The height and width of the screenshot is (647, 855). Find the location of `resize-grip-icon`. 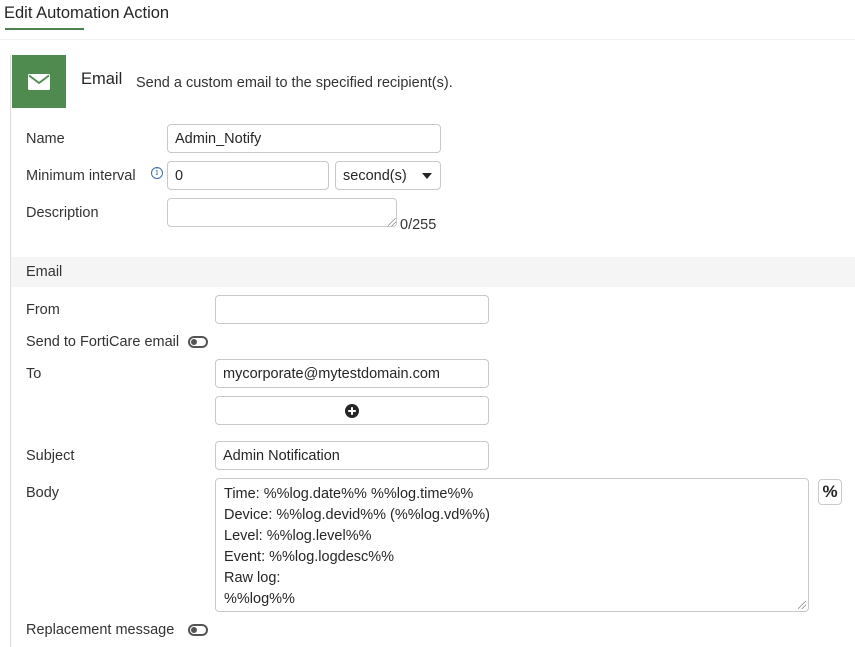

resize-grip-icon is located at coordinates (392, 222).